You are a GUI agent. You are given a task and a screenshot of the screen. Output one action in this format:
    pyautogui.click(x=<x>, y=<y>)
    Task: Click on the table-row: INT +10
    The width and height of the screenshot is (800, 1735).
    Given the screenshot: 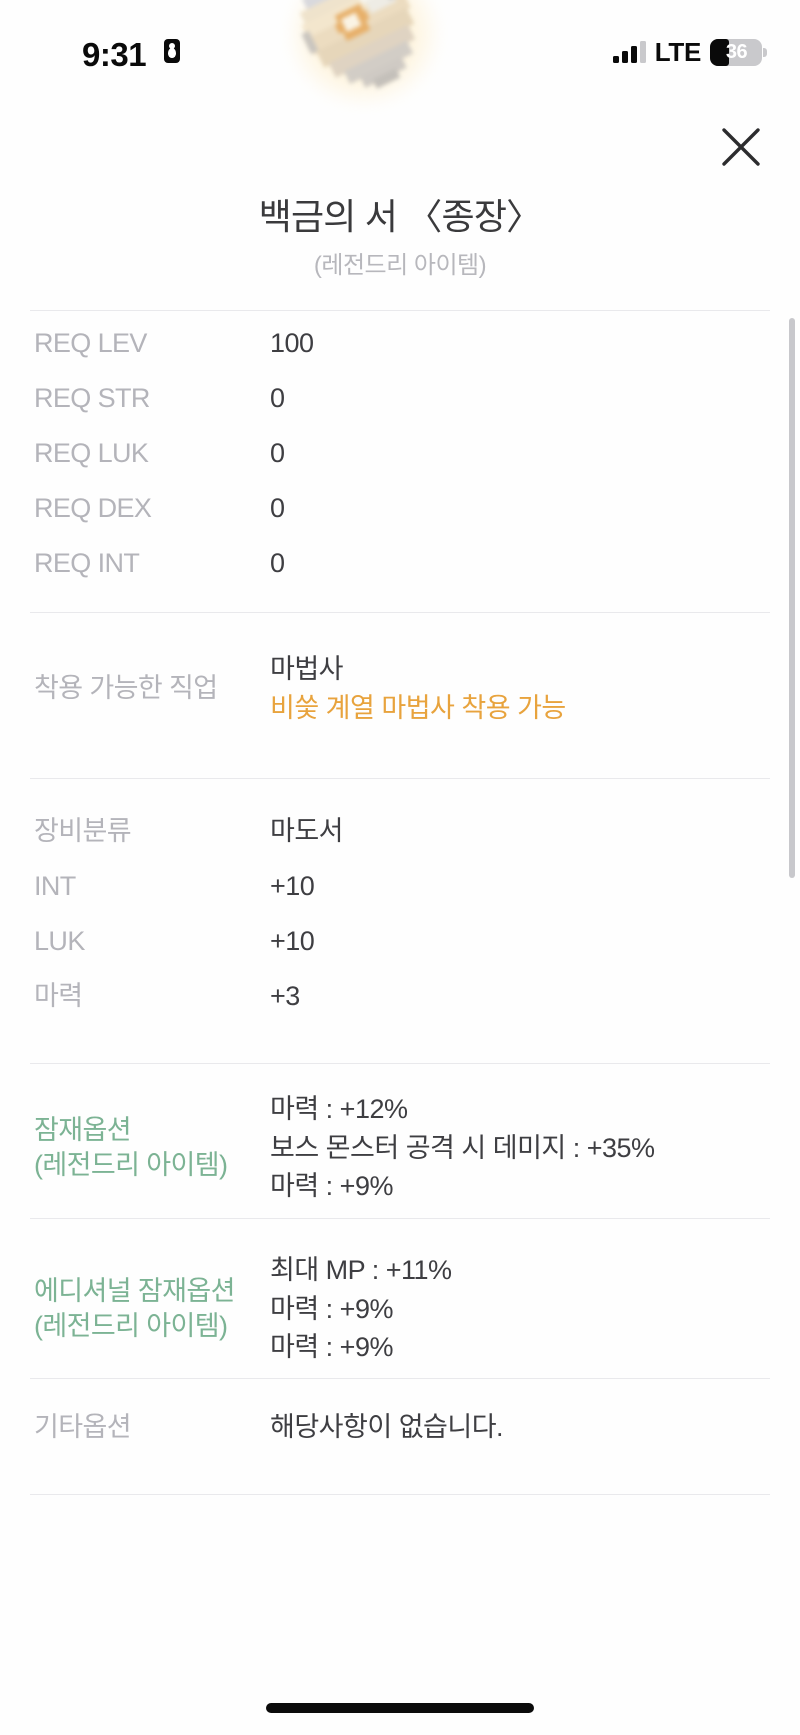 What is the action you would take?
    pyautogui.click(x=400, y=886)
    